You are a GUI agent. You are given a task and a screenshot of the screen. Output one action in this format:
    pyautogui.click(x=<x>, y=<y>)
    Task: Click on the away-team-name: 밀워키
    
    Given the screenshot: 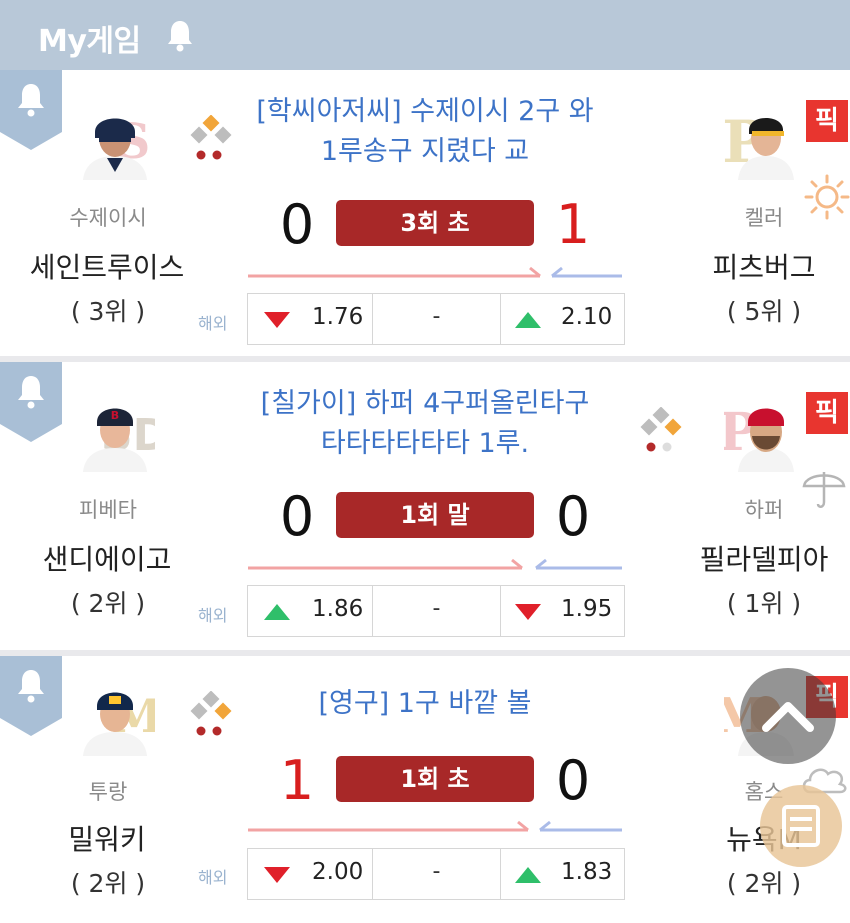 What is the action you would take?
    pyautogui.click(x=108, y=838)
    